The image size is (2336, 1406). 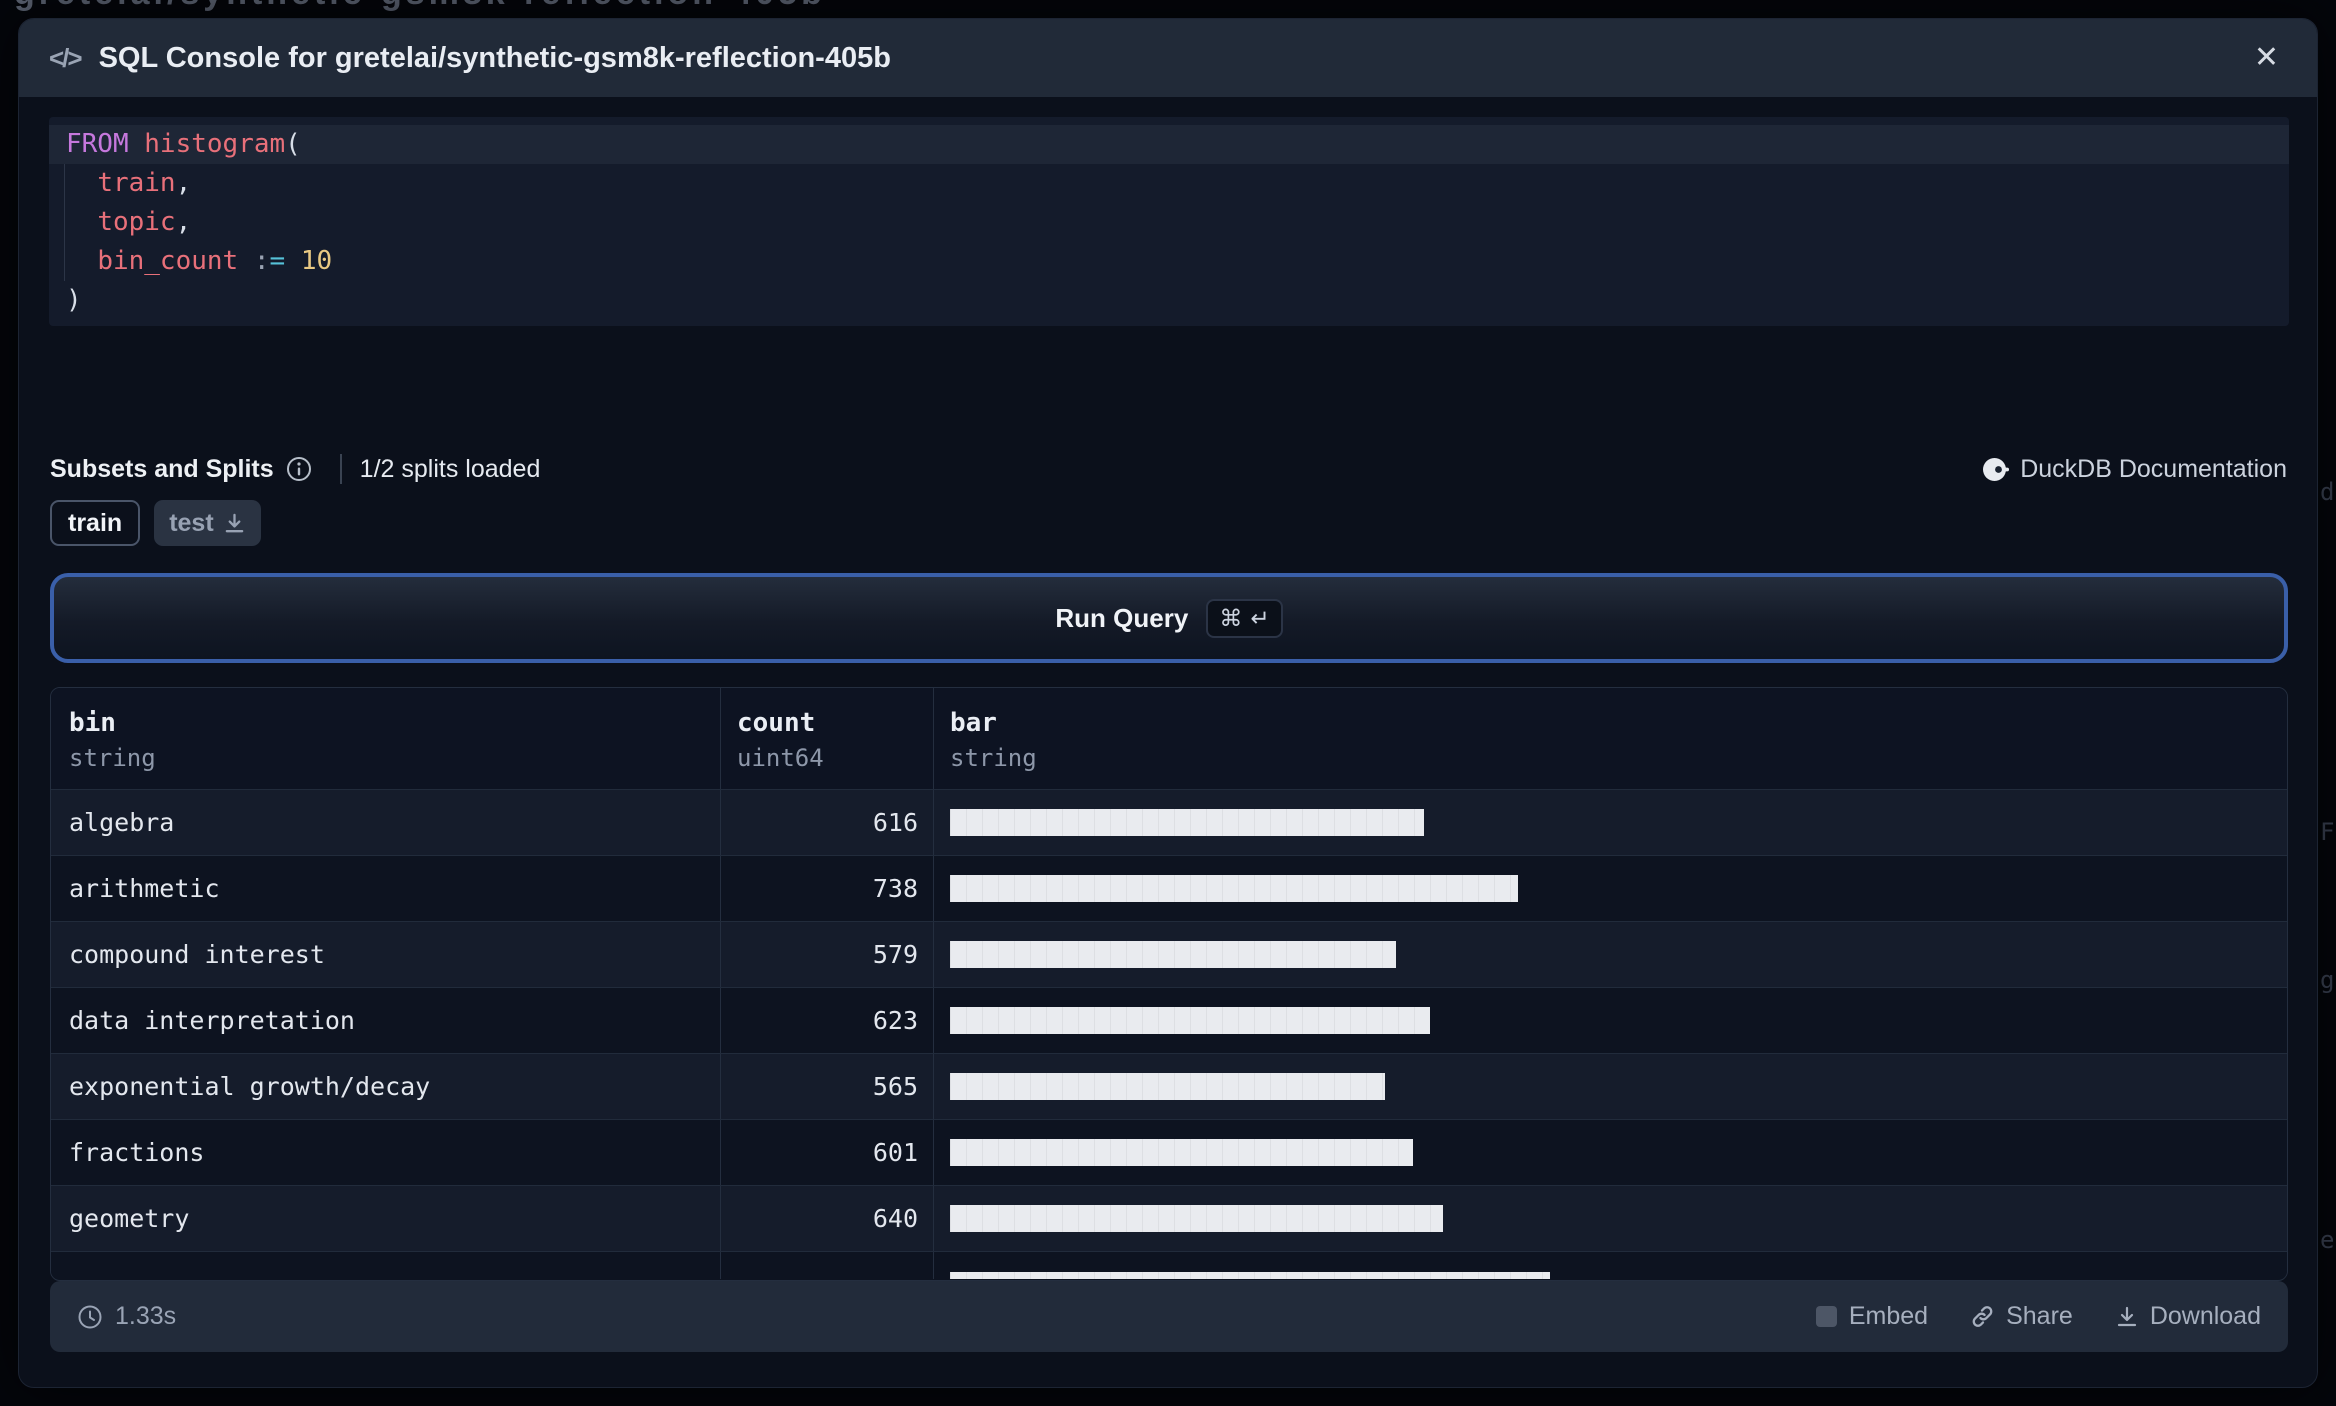 What do you see at coordinates (826, 1218) in the screenshot?
I see `count-cell: 640` at bounding box center [826, 1218].